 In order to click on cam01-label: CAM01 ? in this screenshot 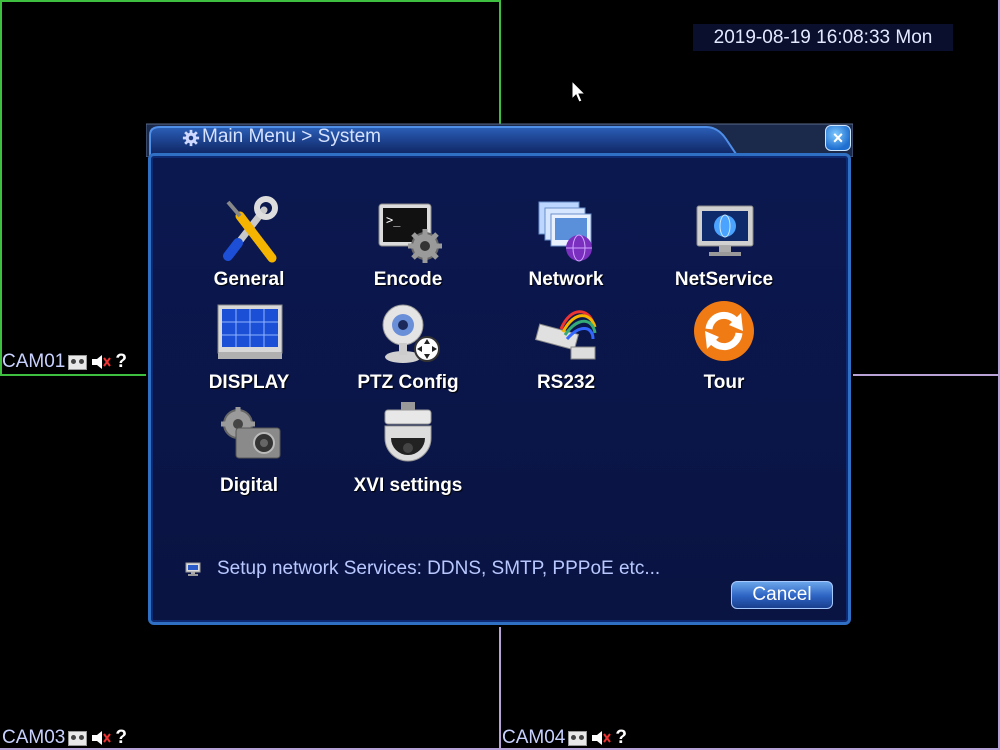, I will do `click(64, 362)`.